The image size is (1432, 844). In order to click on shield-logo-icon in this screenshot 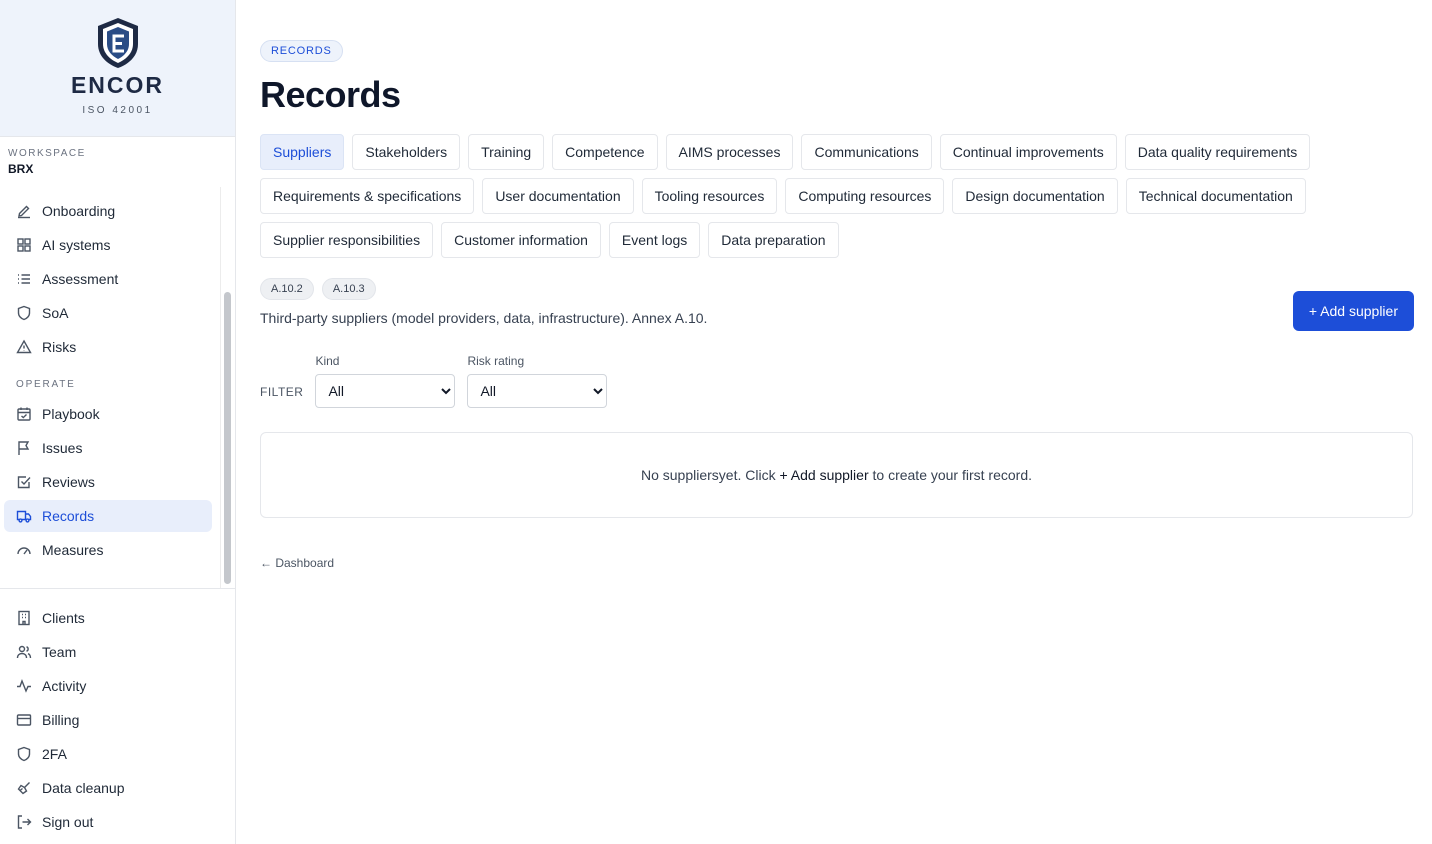, I will do `click(117, 43)`.